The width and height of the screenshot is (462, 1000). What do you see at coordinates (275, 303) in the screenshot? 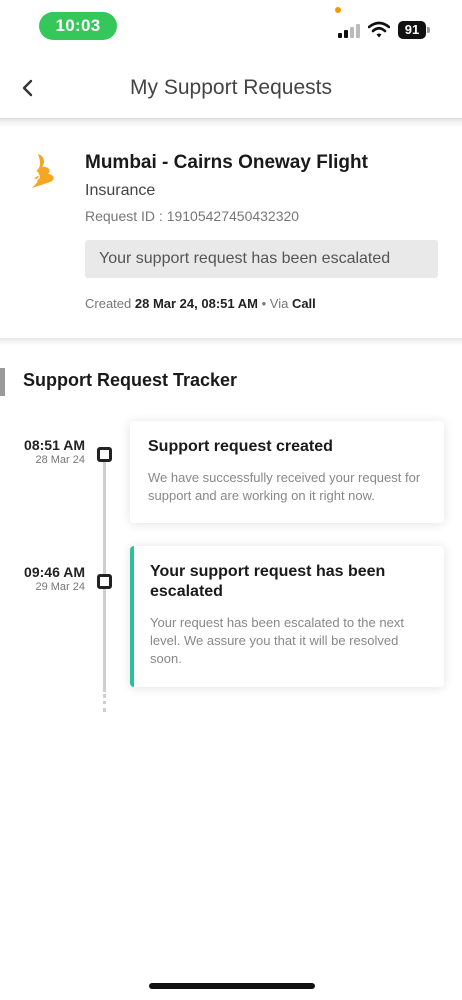
I see `via-prefix: • Via` at bounding box center [275, 303].